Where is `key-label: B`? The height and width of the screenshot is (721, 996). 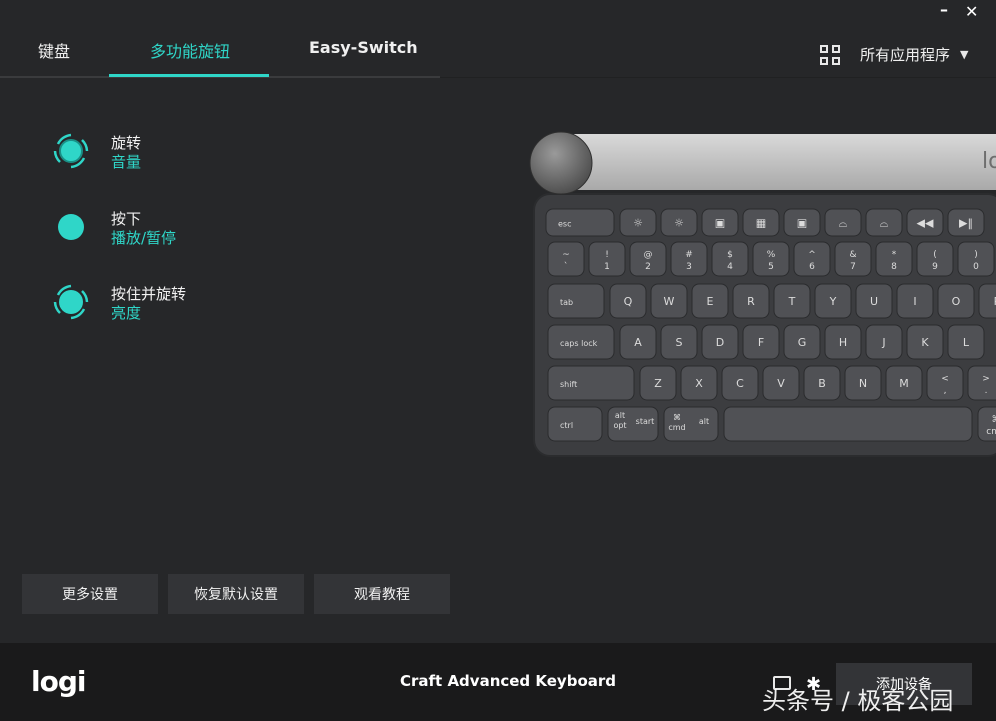
key-label: B is located at coordinates (822, 383).